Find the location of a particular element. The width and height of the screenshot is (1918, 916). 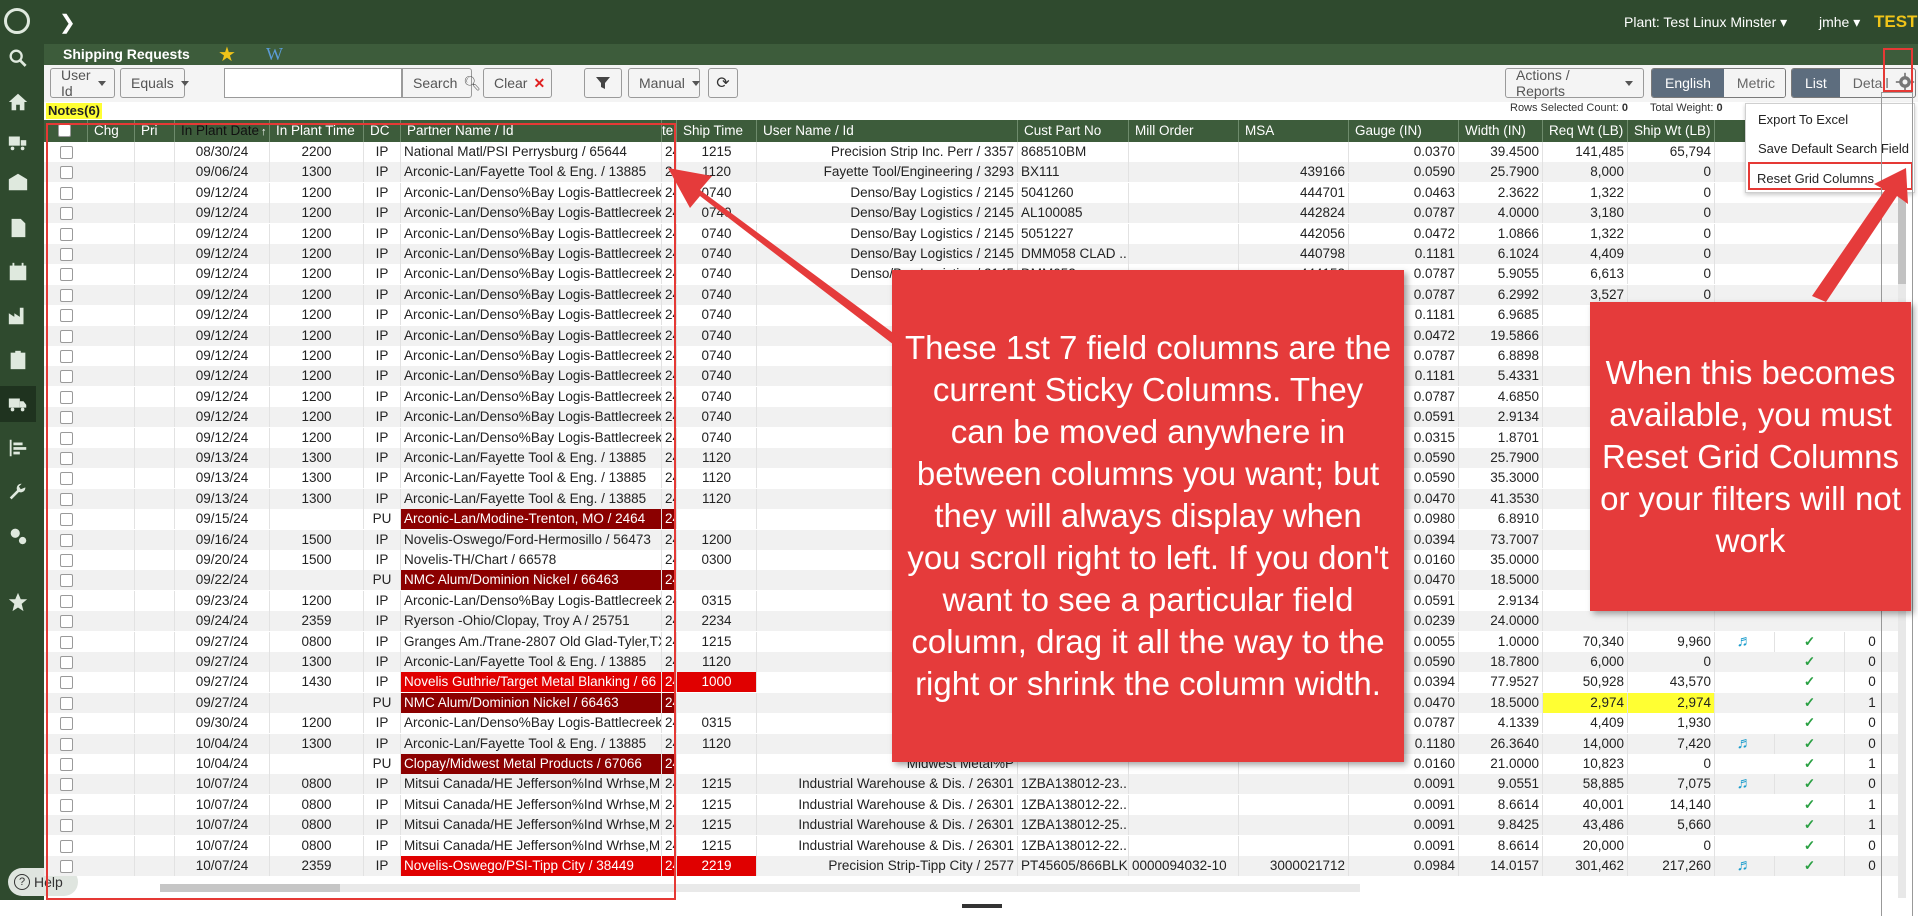

col-req-wt: Req Wt (LB) is located at coordinates (1585, 131).